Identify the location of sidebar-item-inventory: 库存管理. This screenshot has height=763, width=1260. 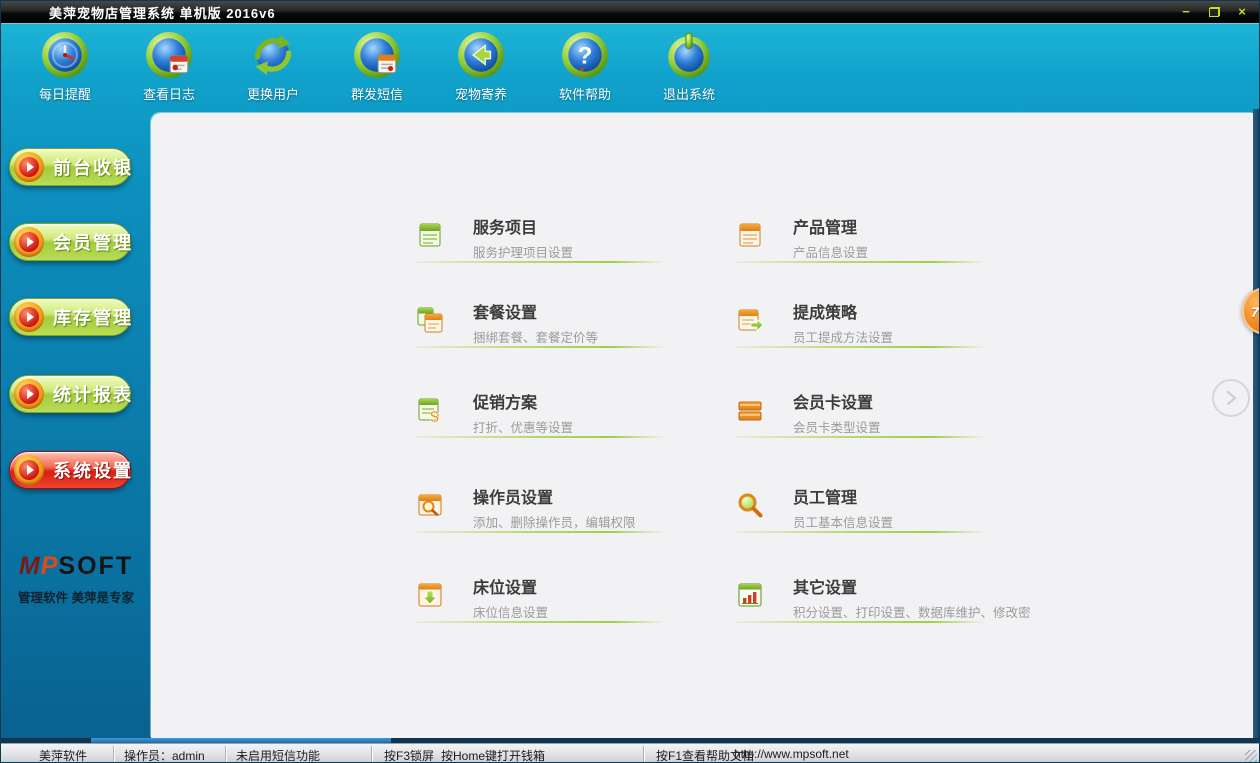
(70, 317).